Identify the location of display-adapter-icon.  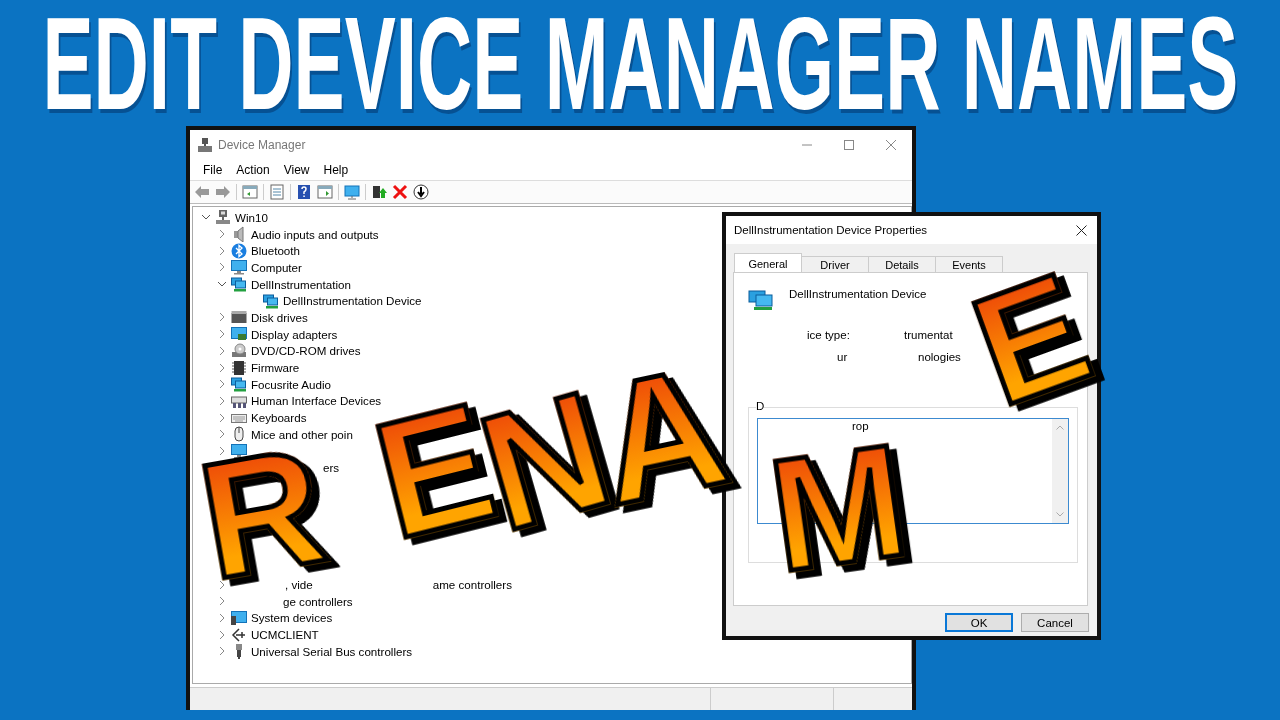
(239, 334).